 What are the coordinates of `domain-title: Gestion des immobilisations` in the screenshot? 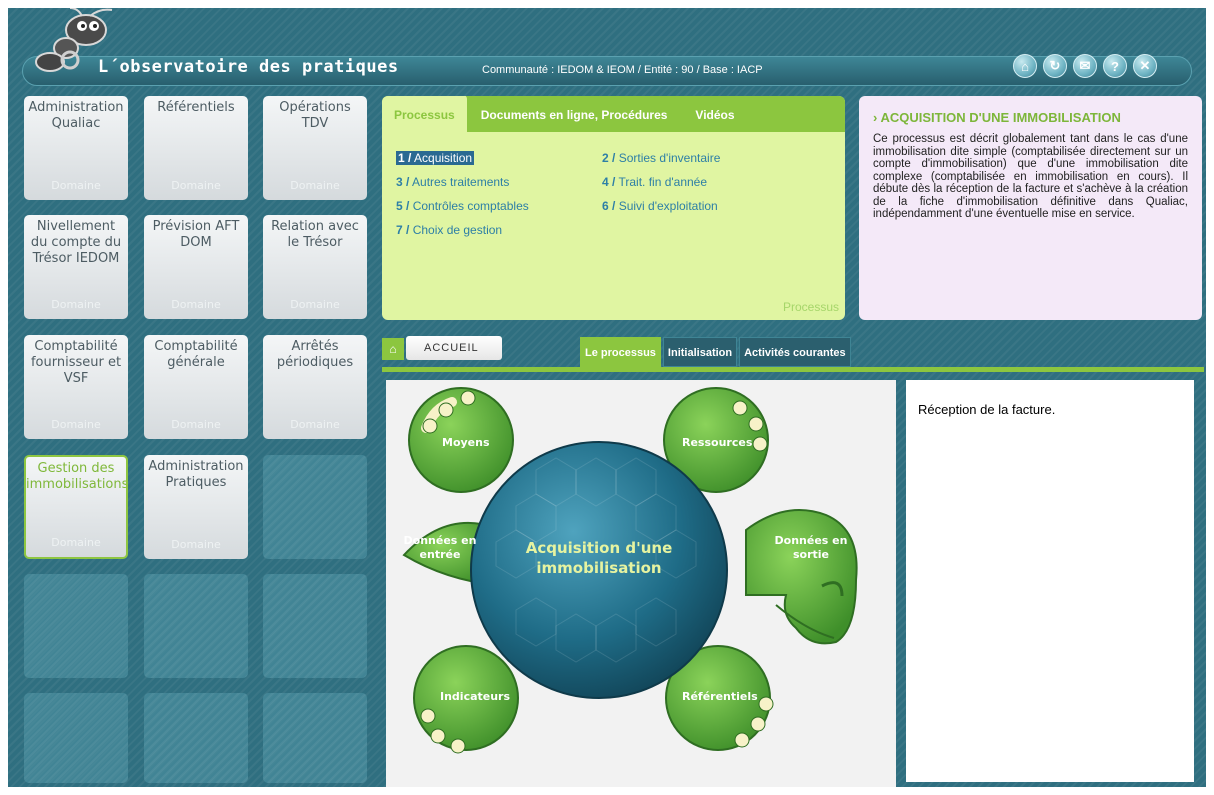 It's located at (77, 476).